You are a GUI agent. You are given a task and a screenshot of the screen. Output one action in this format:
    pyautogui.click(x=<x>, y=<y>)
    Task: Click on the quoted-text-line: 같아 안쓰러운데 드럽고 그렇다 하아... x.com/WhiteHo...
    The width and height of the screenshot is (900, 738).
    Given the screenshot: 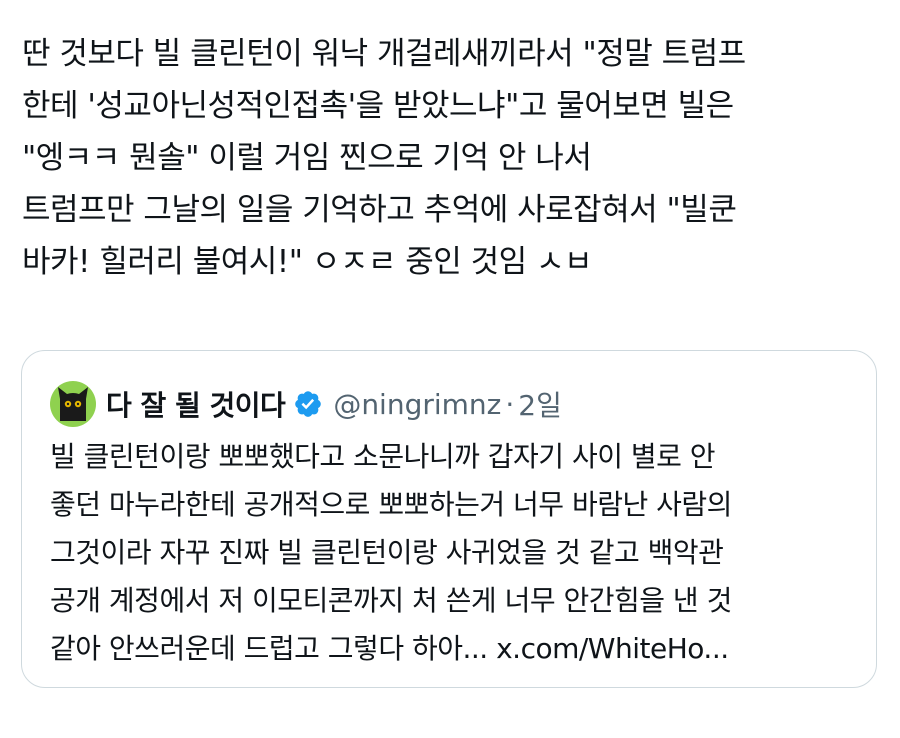 What is the action you would take?
    pyautogui.click(x=389, y=648)
    